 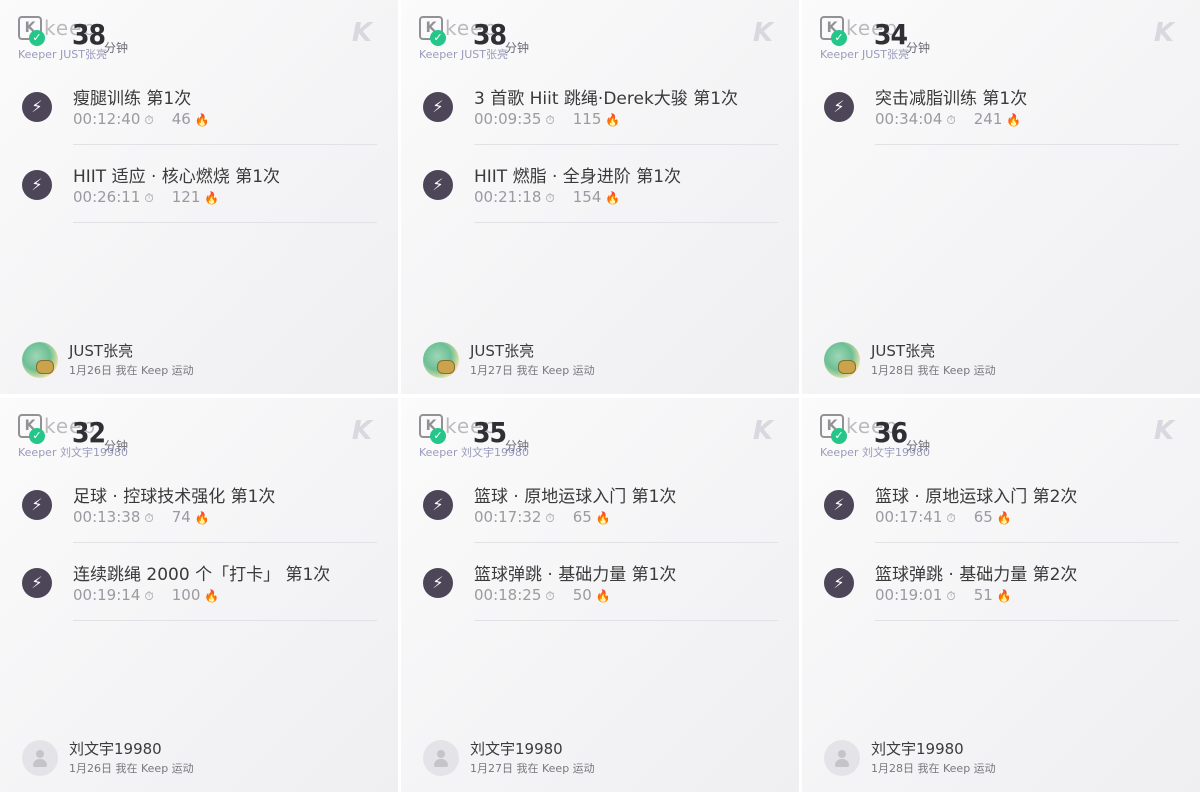 What do you see at coordinates (186, 197) in the screenshot?
I see `workout-calories: 121` at bounding box center [186, 197].